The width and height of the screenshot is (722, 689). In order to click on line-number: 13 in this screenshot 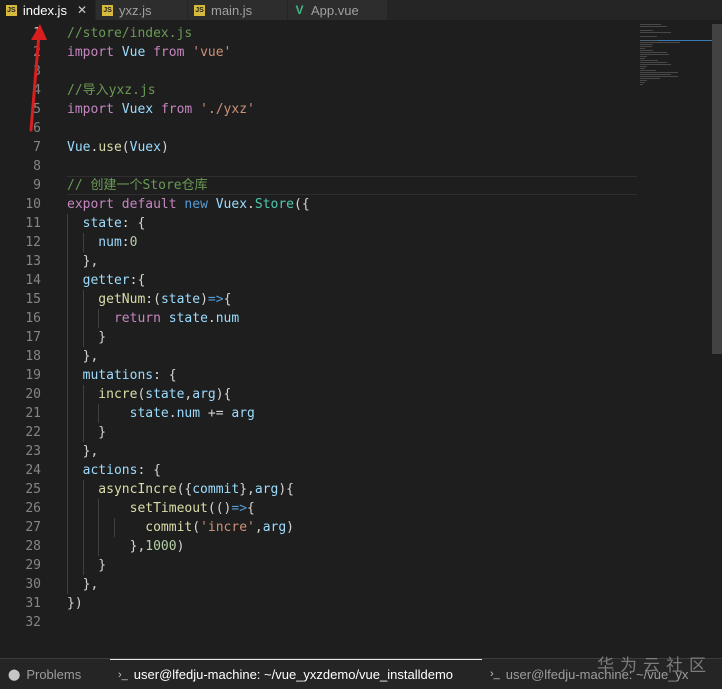, I will do `click(33, 261)`.